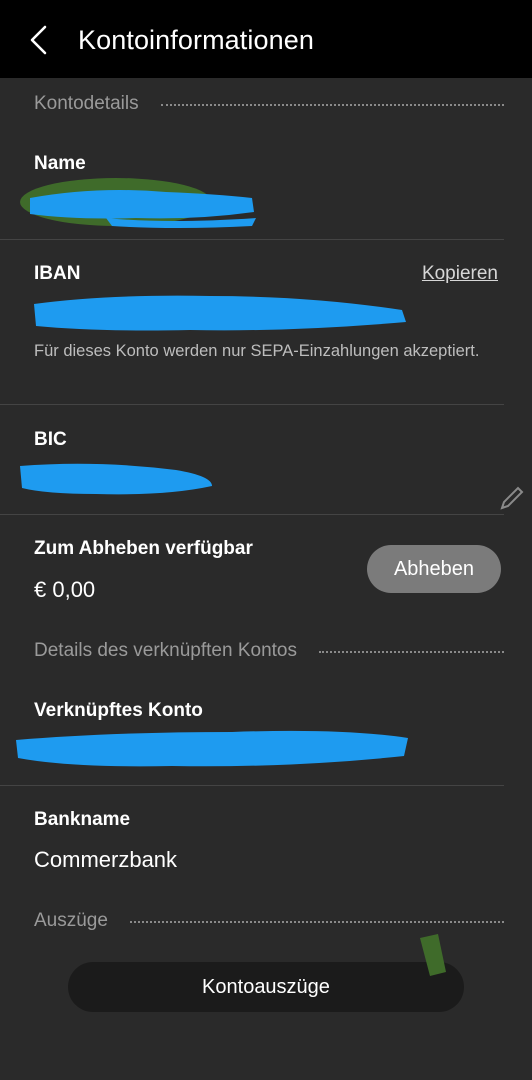 Image resolution: width=532 pixels, height=1080 pixels. Describe the element at coordinates (138, 203) in the screenshot. I see `redacted-name` at that location.